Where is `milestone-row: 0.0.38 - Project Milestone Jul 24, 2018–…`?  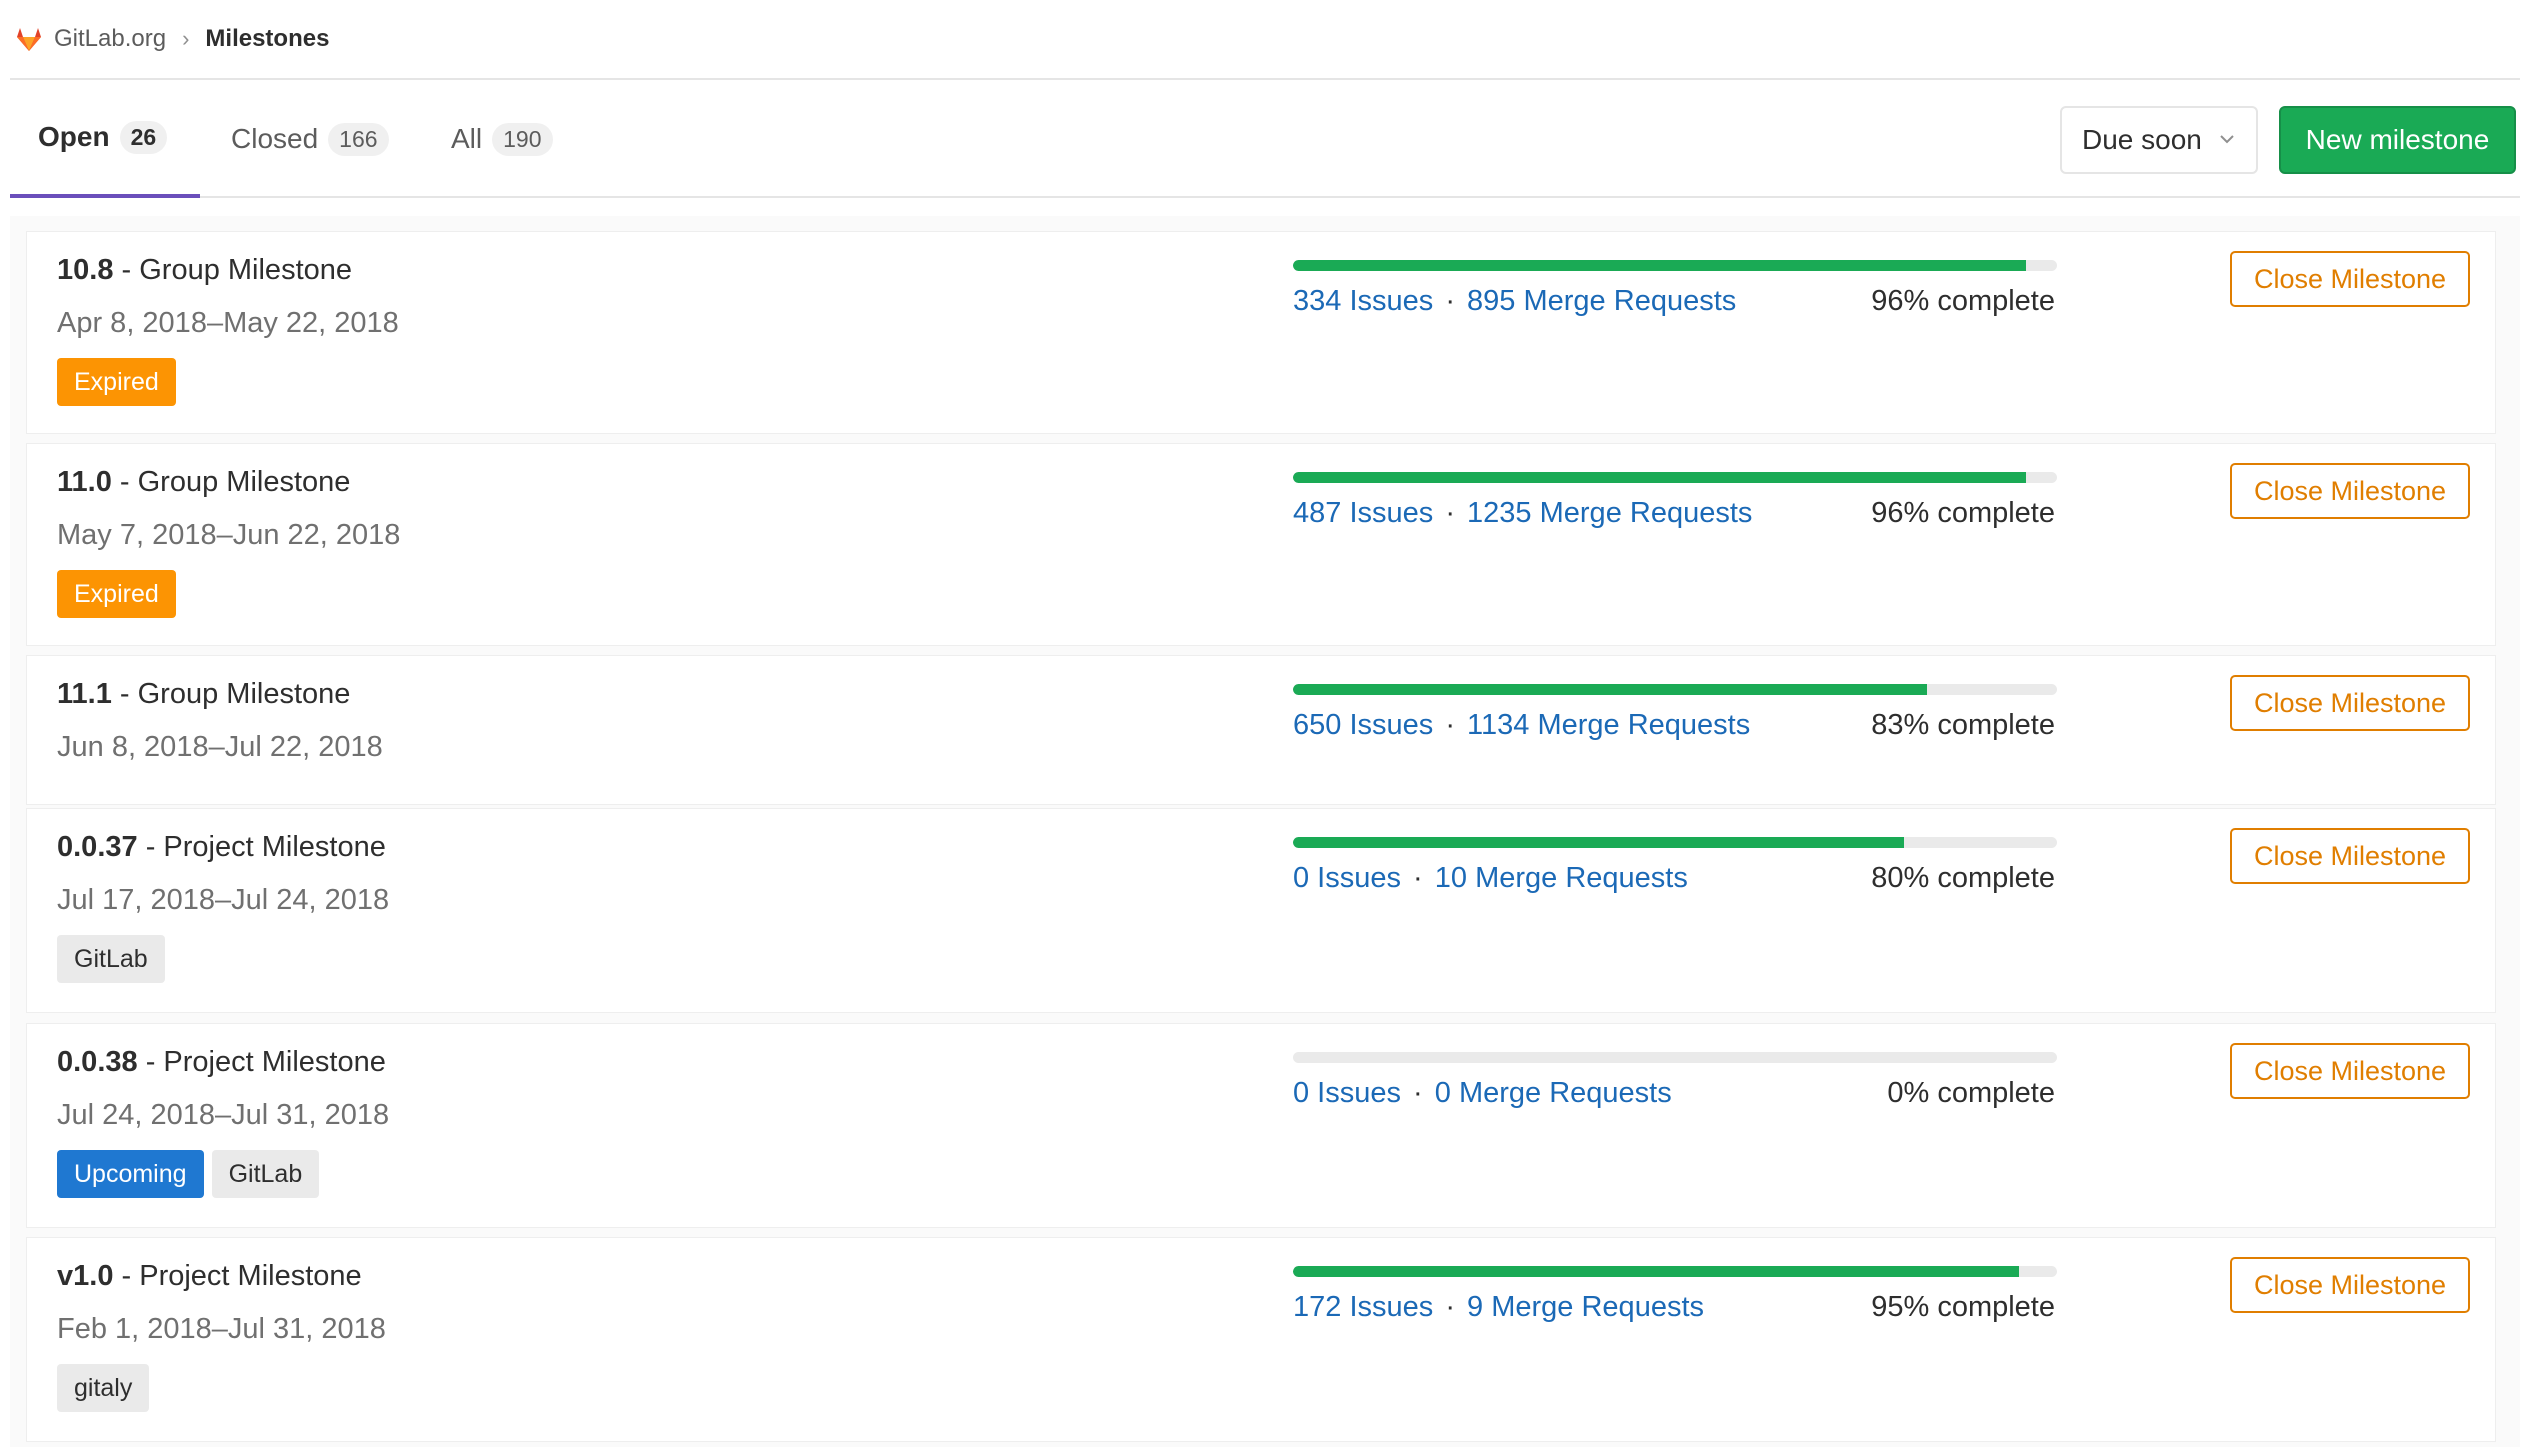 milestone-row: 0.0.38 - Project Milestone Jul 24, 2018–… is located at coordinates (1261, 1125).